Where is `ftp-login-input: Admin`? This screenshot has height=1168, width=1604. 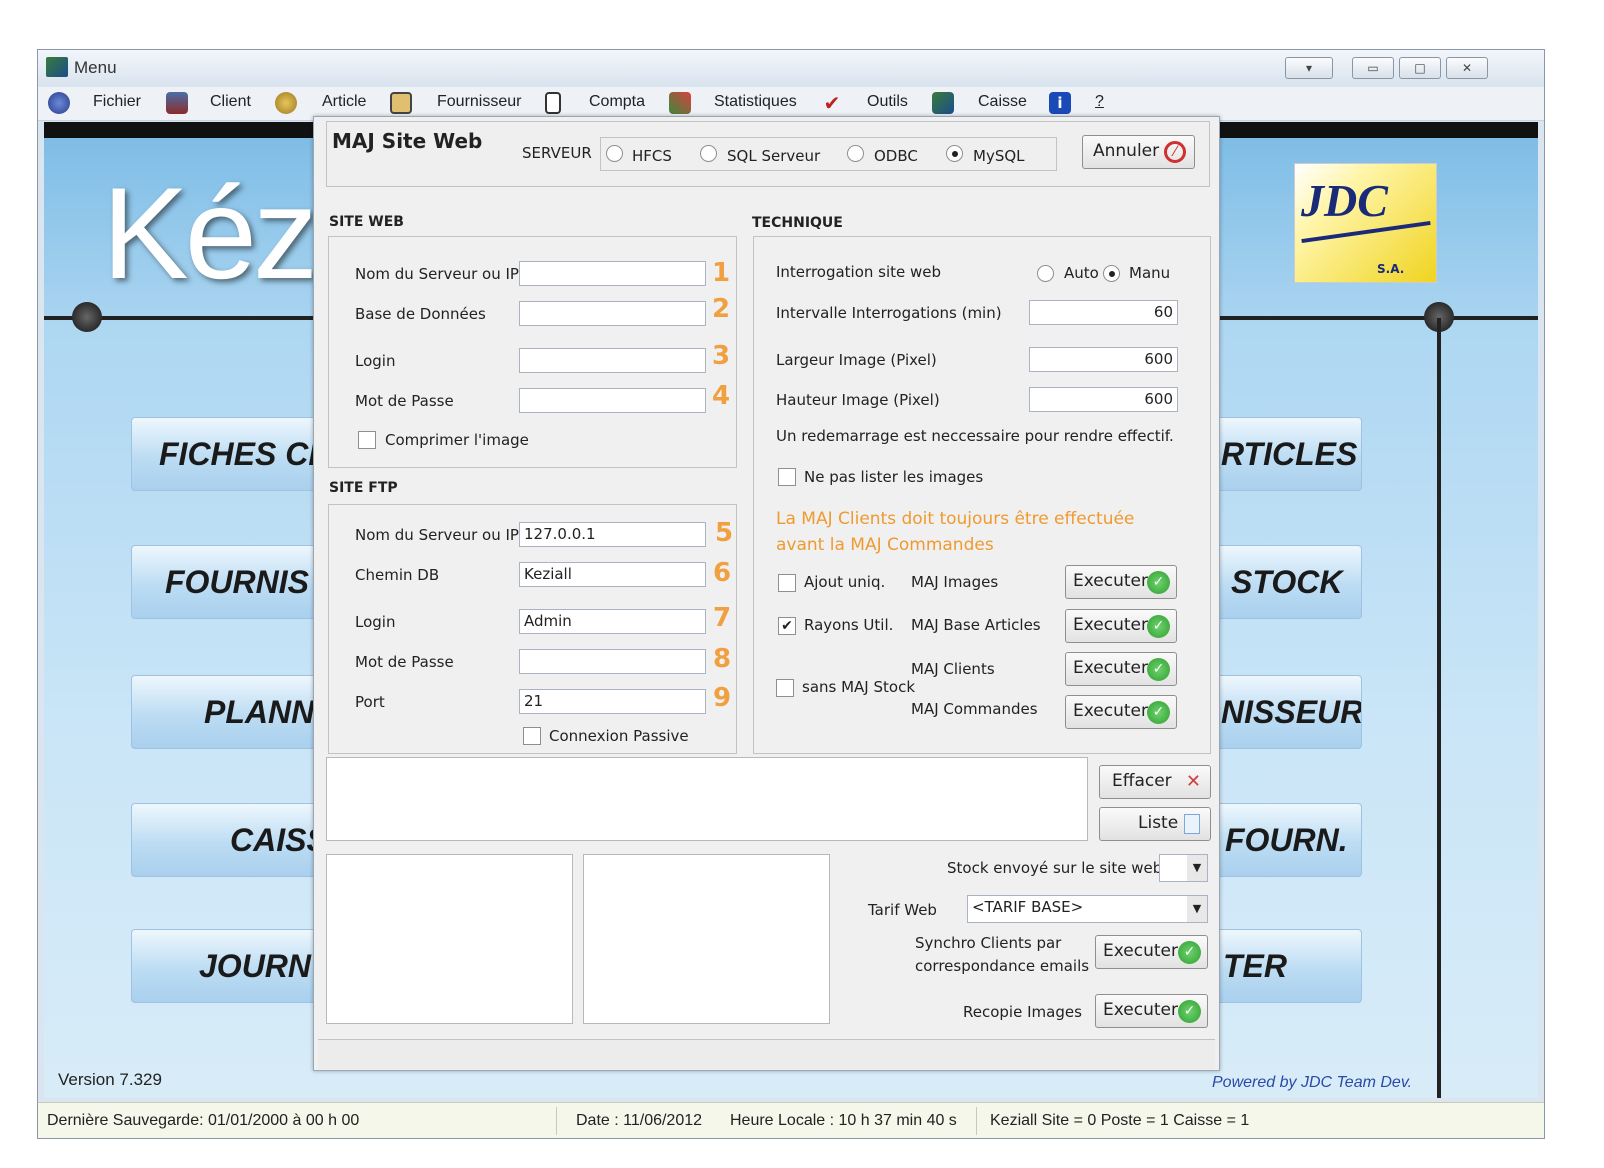 ftp-login-input: Admin is located at coordinates (612, 621).